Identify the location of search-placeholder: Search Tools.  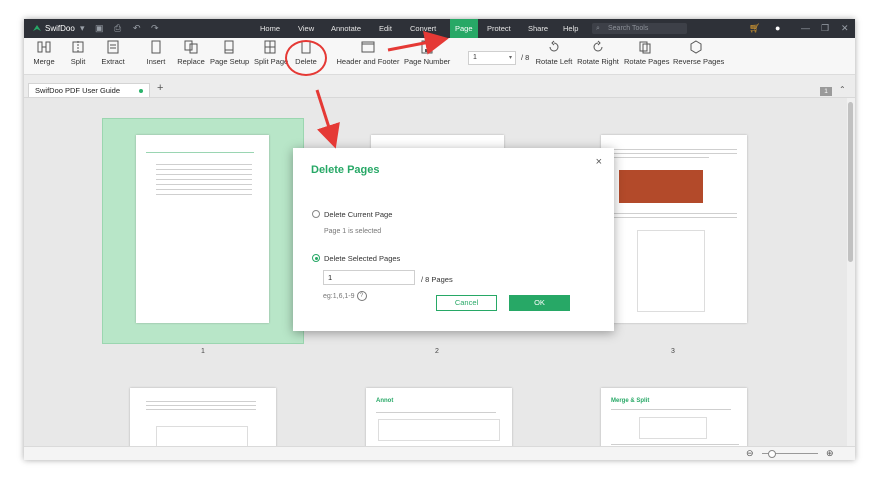
(628, 28).